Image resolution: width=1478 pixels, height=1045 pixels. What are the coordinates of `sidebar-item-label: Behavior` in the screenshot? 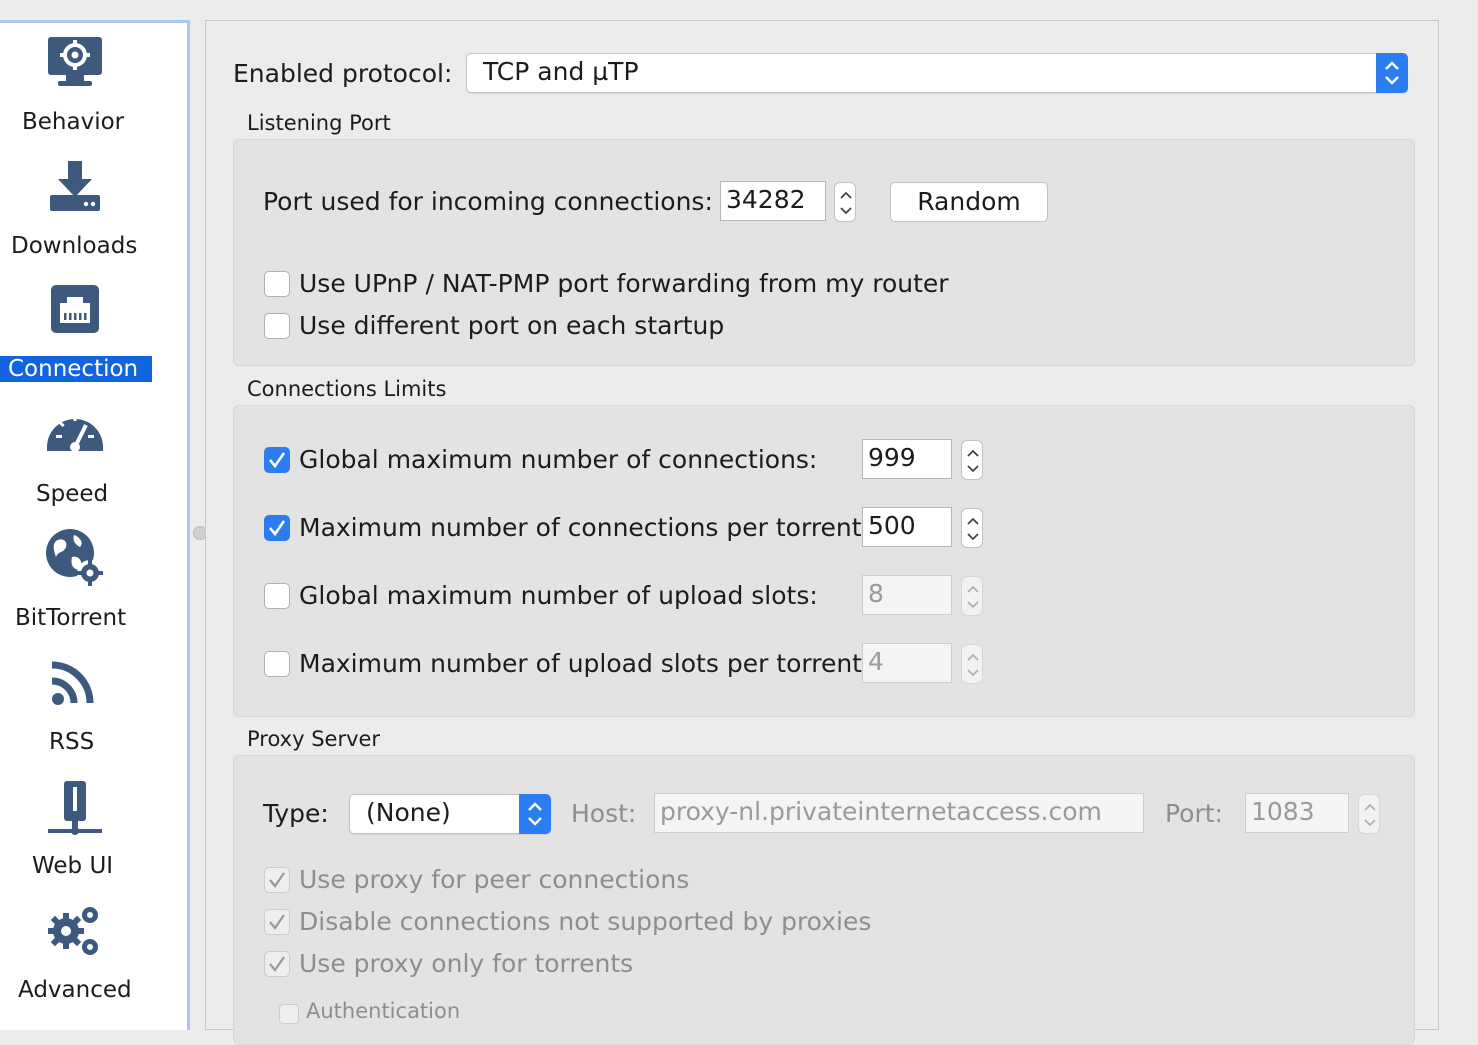 It's located at (73, 122).